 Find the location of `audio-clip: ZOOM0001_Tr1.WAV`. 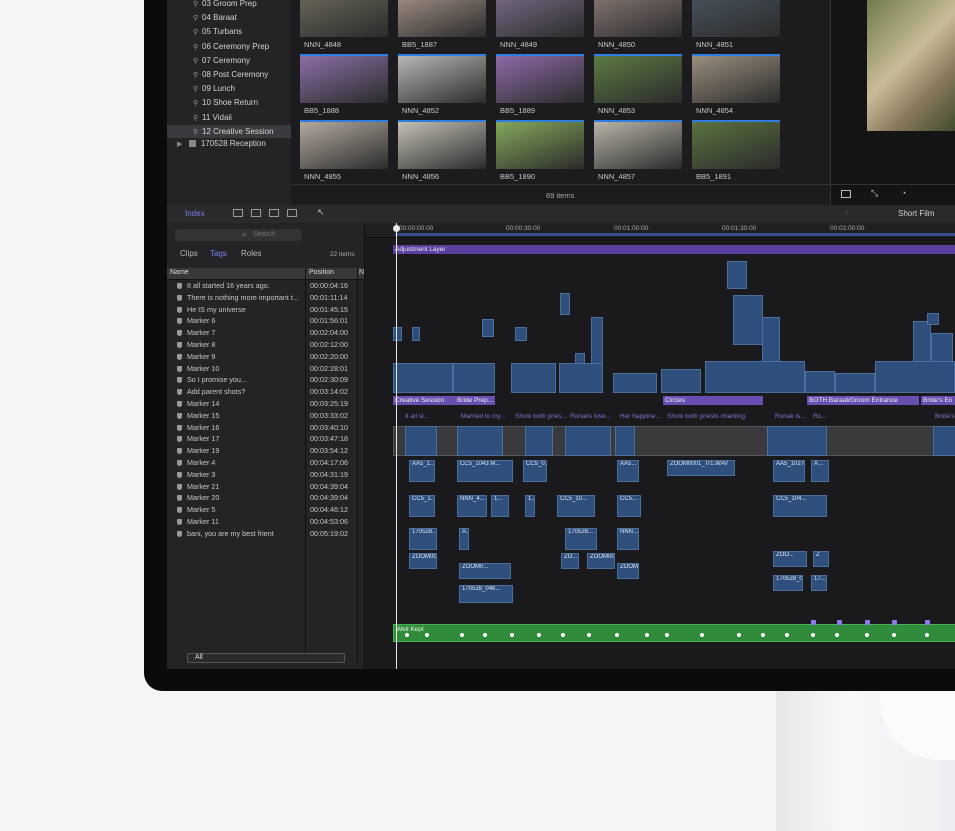

audio-clip: ZOOM0001_Tr1.WAV is located at coordinates (701, 468).